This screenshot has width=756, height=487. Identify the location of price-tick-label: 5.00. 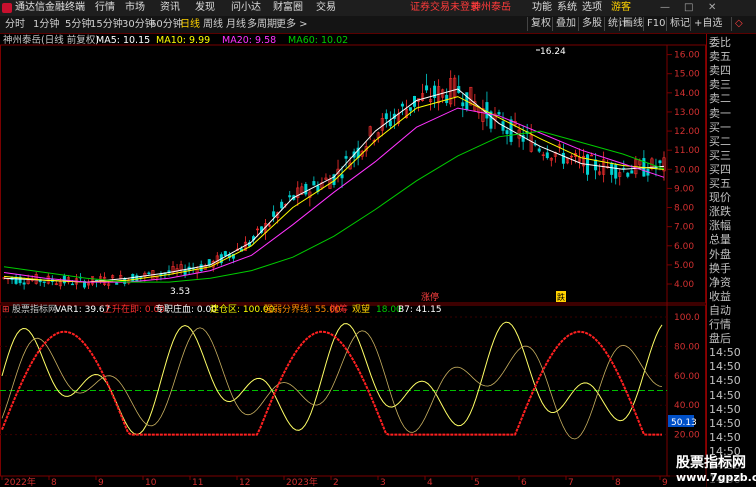
(684, 266).